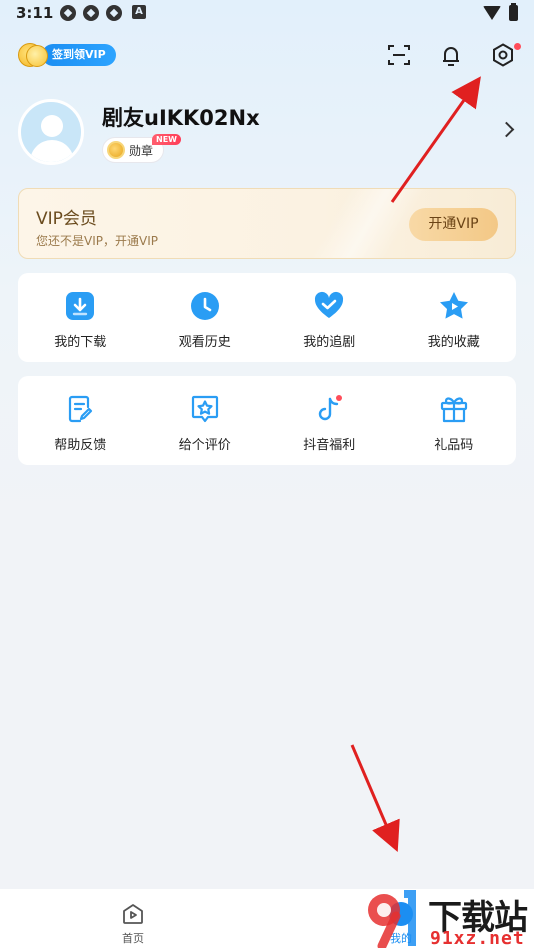 This screenshot has height=950, width=534. Describe the element at coordinates (116, 150) in the screenshot. I see `medal-icon` at that location.